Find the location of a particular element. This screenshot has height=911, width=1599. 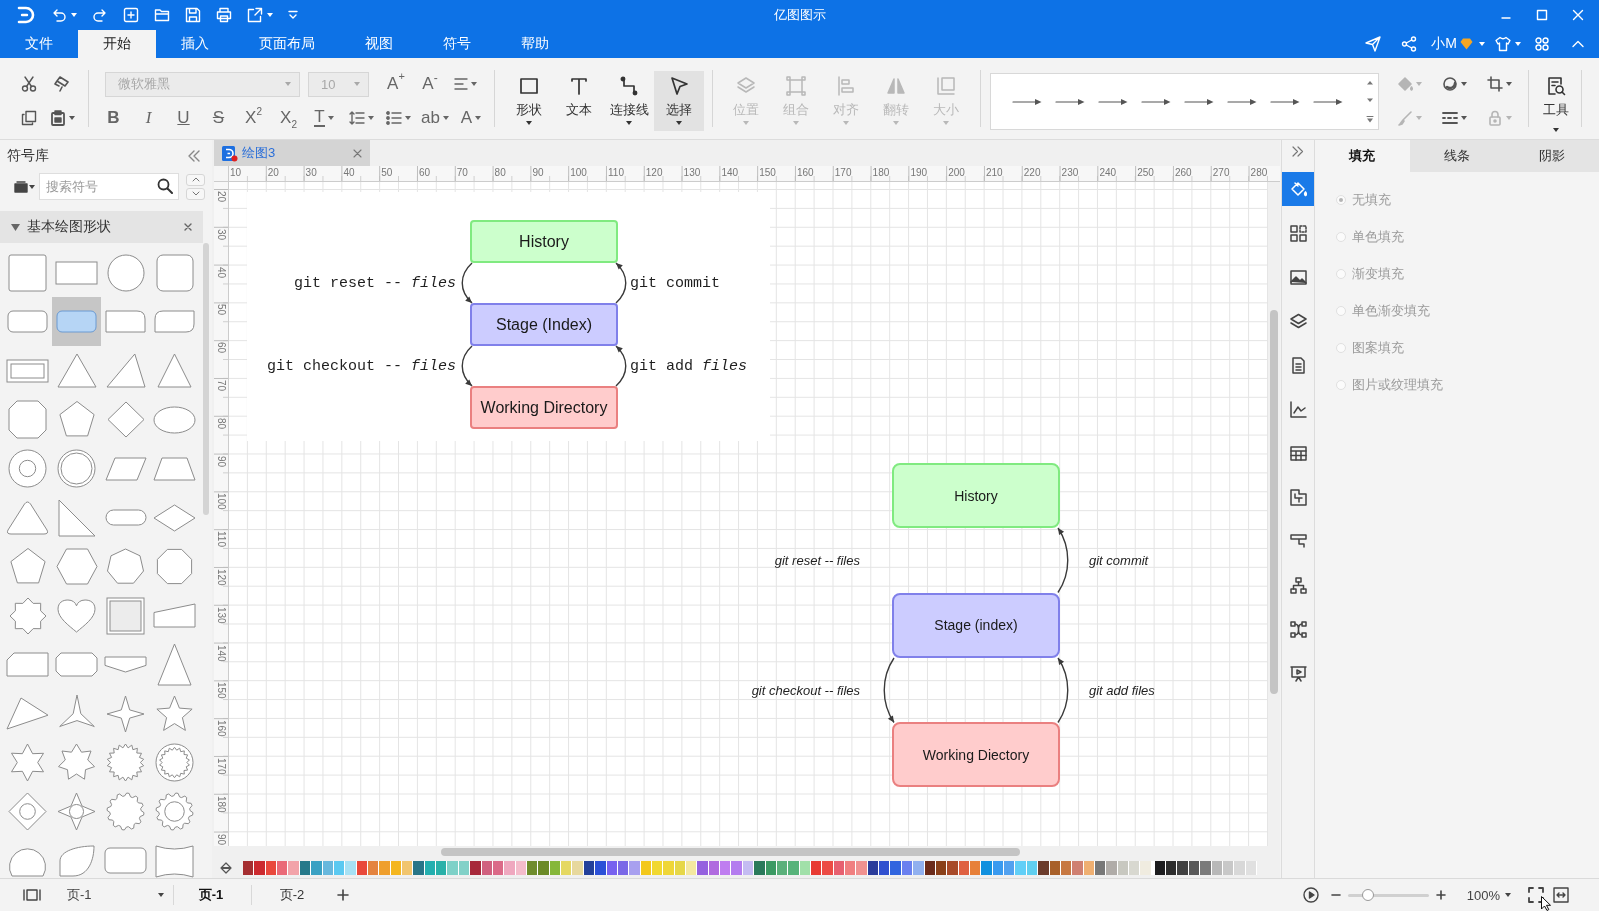

expand-triangle-icon is located at coordinates (15, 227).